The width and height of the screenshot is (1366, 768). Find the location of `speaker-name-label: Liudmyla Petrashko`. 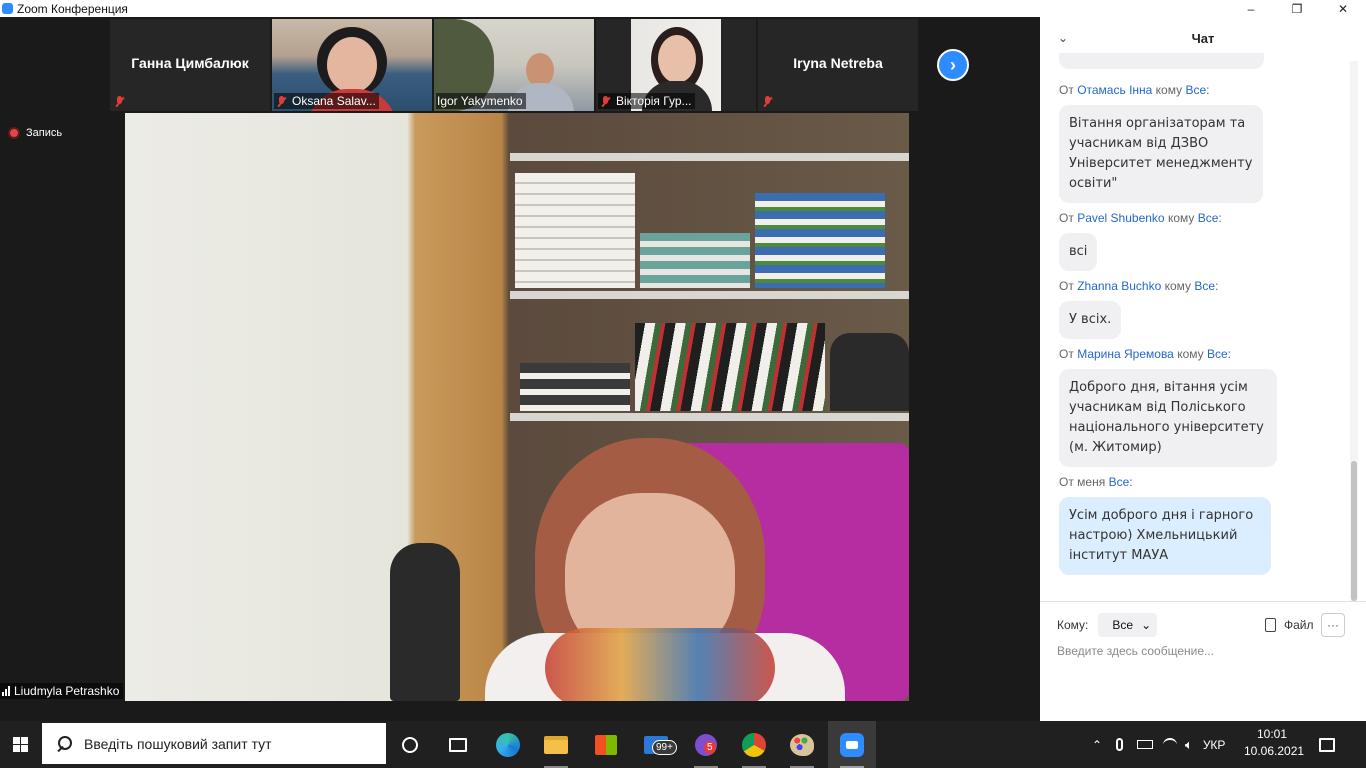

speaker-name-label: Liudmyla Petrashko is located at coordinates (62, 691).